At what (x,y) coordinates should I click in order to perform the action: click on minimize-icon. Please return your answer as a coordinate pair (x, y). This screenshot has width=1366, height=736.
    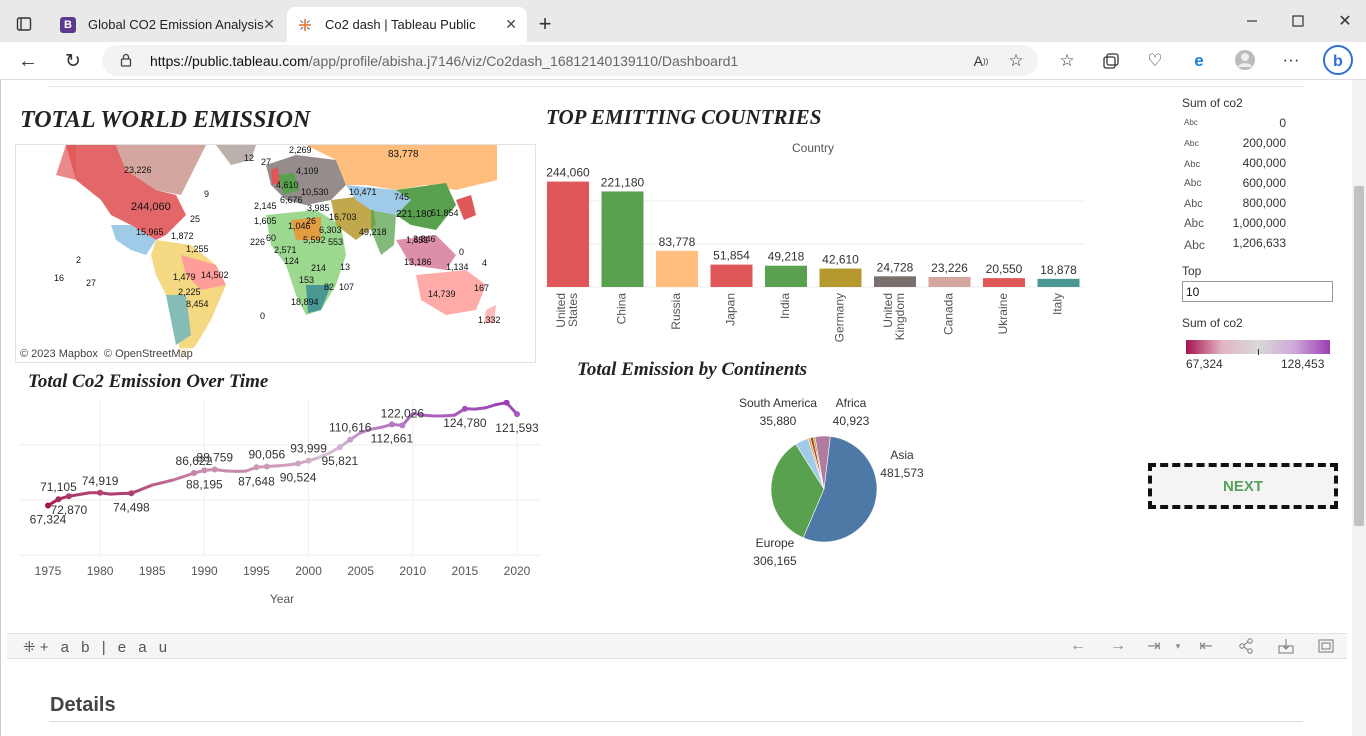
    Looking at the image, I should click on (1252, 21).